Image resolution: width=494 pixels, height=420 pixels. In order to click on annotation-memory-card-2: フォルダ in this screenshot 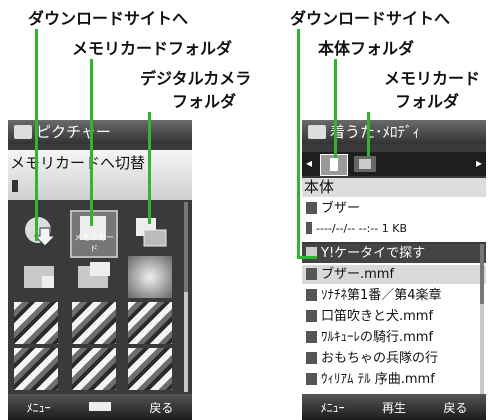, I will do `click(427, 101)`.